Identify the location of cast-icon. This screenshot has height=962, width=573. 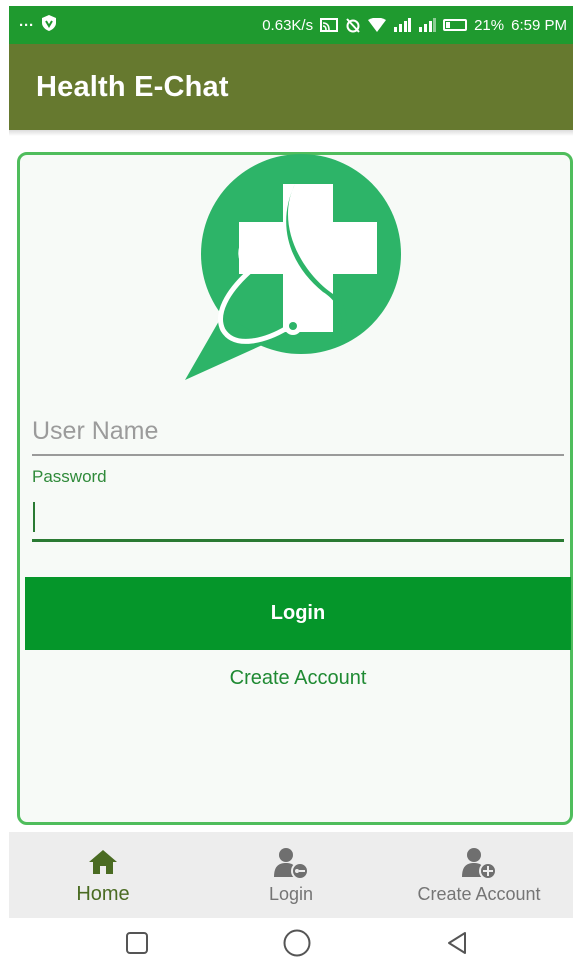
(329, 25).